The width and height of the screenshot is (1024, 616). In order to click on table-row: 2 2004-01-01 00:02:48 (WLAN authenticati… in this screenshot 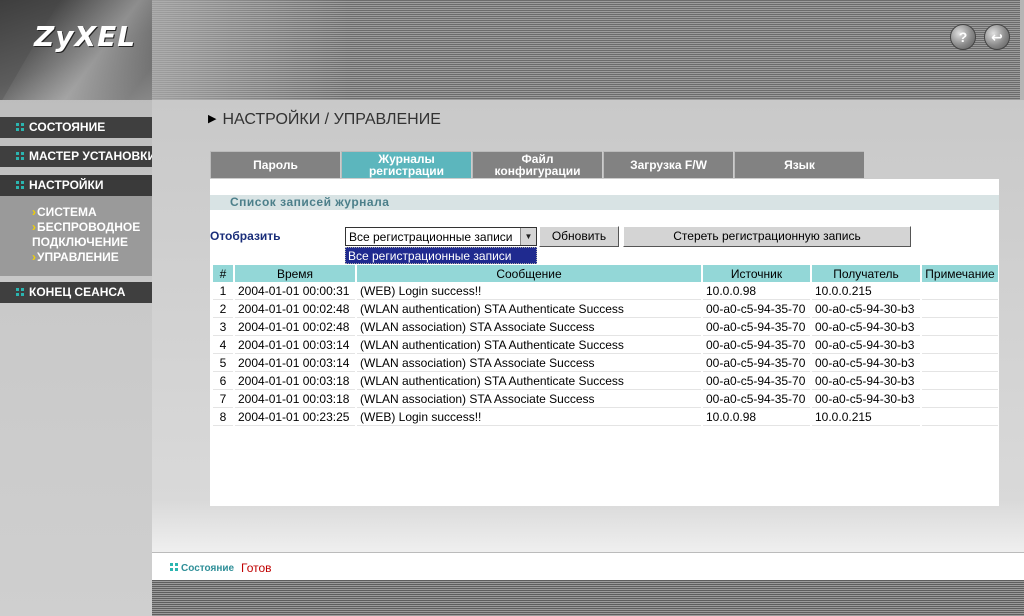, I will do `click(605, 309)`.